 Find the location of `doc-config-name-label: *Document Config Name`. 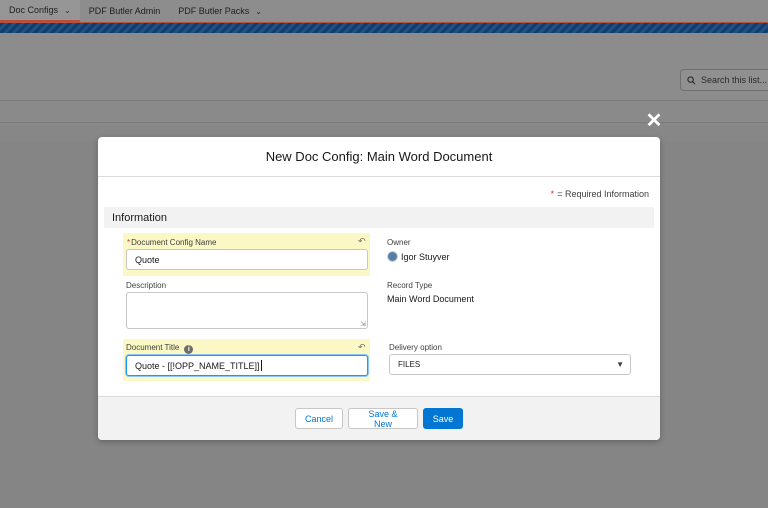

doc-config-name-label: *Document Config Name is located at coordinates (172, 242).